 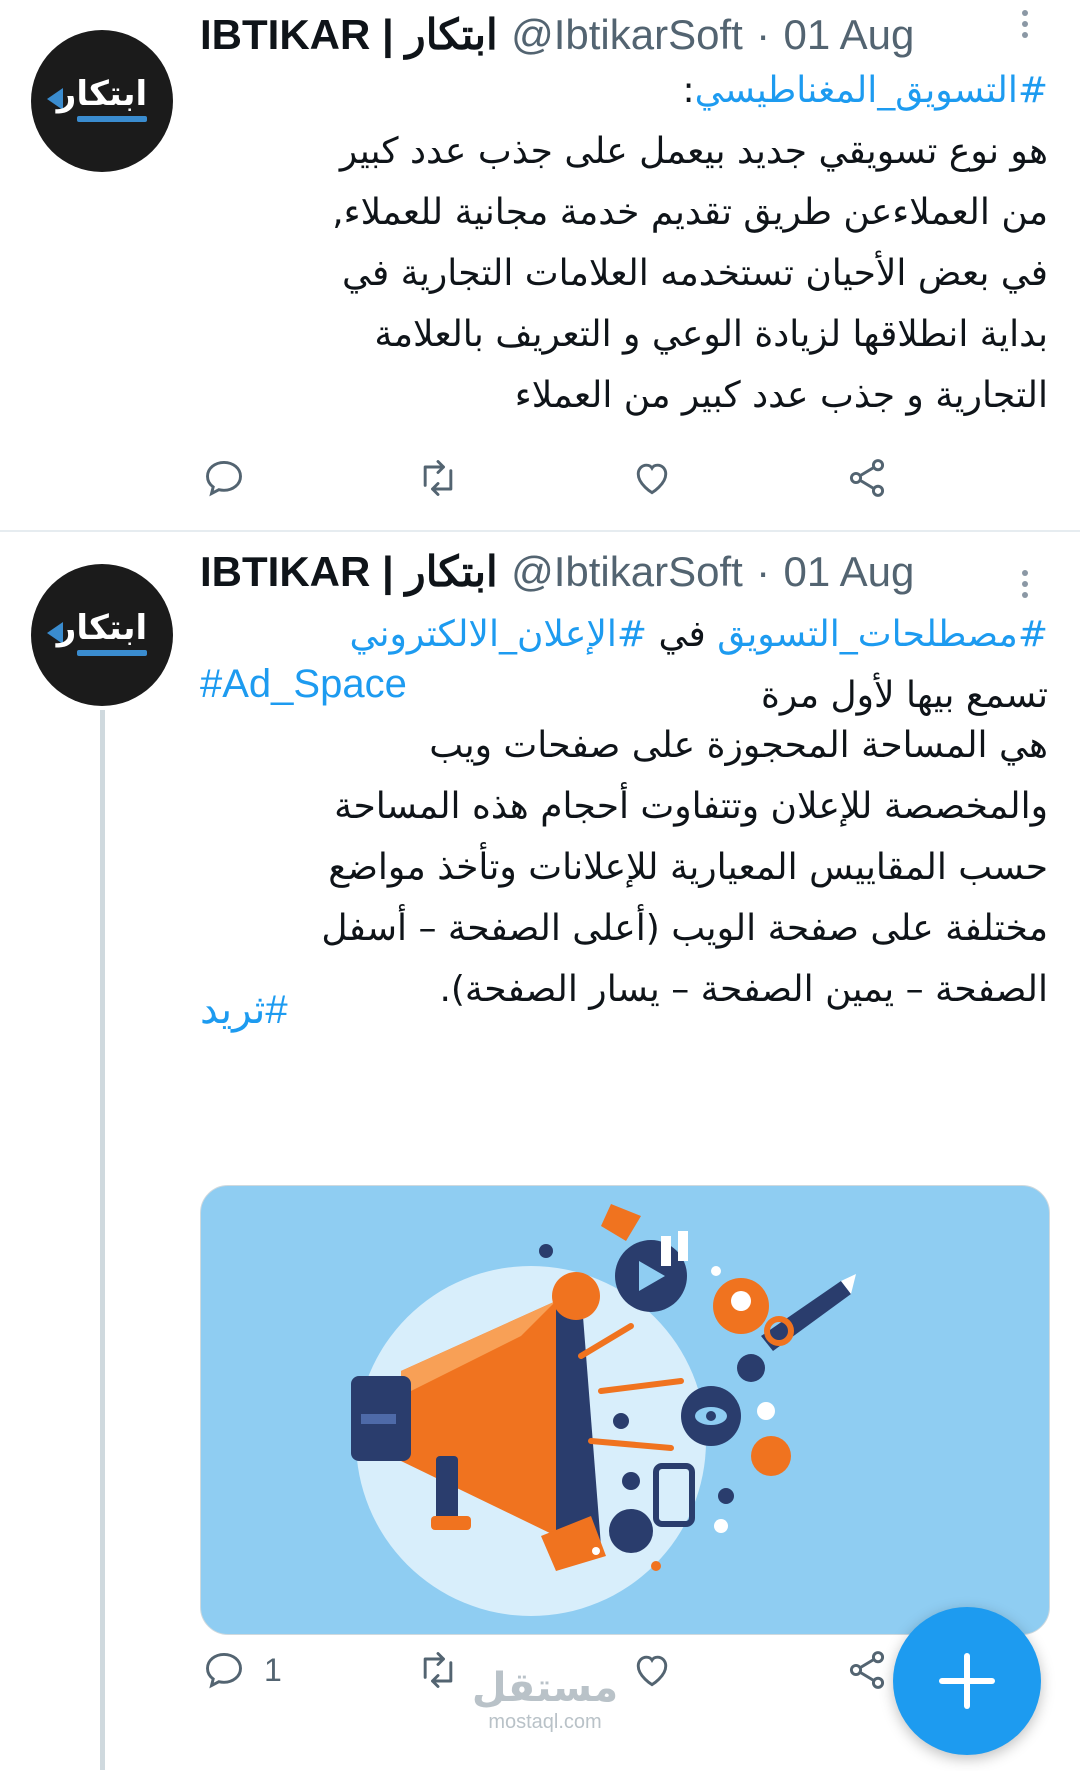 I want to click on hashtag: #مصطلحات_التسويق, so click(x=882, y=634).